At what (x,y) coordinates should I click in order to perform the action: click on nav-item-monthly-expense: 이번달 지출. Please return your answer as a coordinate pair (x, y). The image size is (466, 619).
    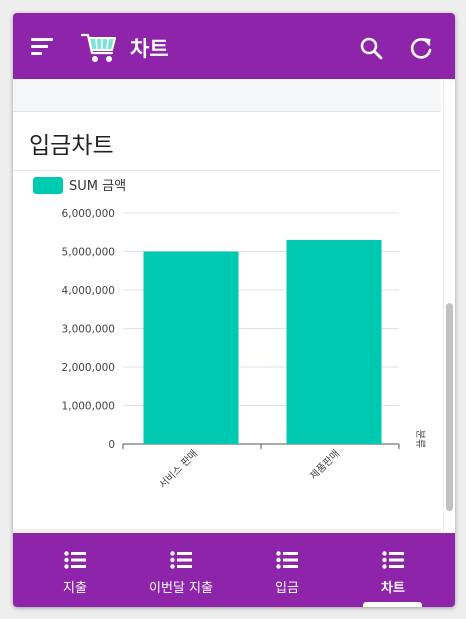
    Looking at the image, I should click on (181, 570).